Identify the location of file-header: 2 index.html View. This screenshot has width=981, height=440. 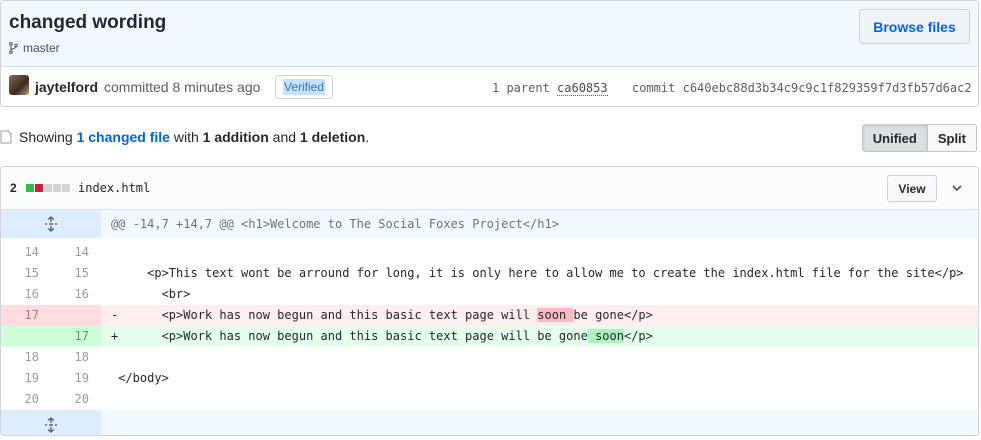
(489, 188).